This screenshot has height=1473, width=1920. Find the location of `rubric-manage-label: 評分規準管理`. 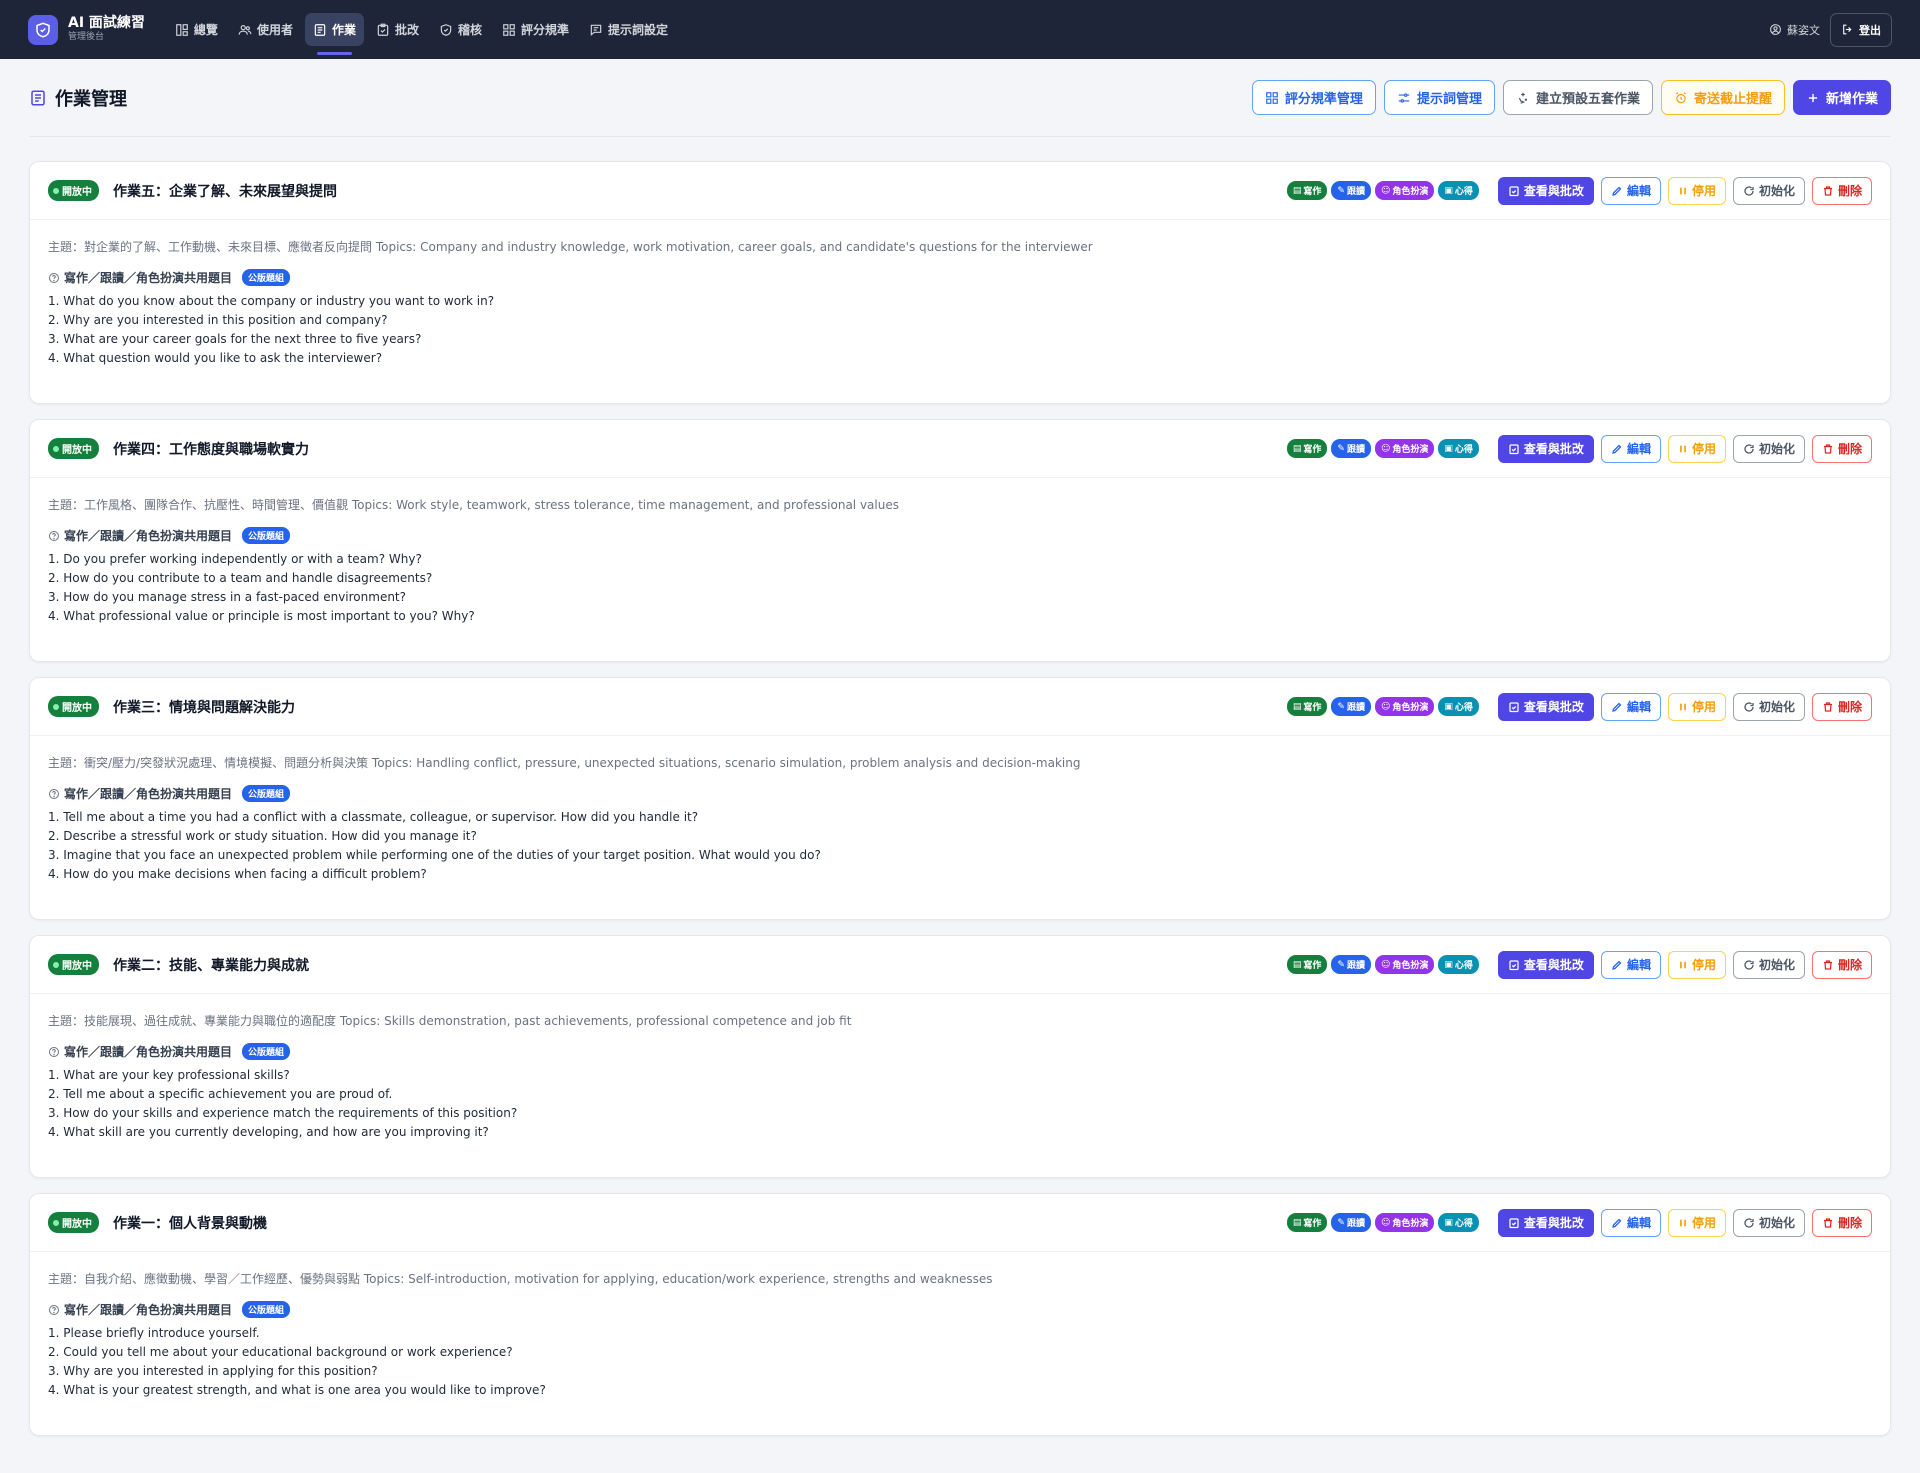

rubric-manage-label: 評分規準管理 is located at coordinates (1323, 99).